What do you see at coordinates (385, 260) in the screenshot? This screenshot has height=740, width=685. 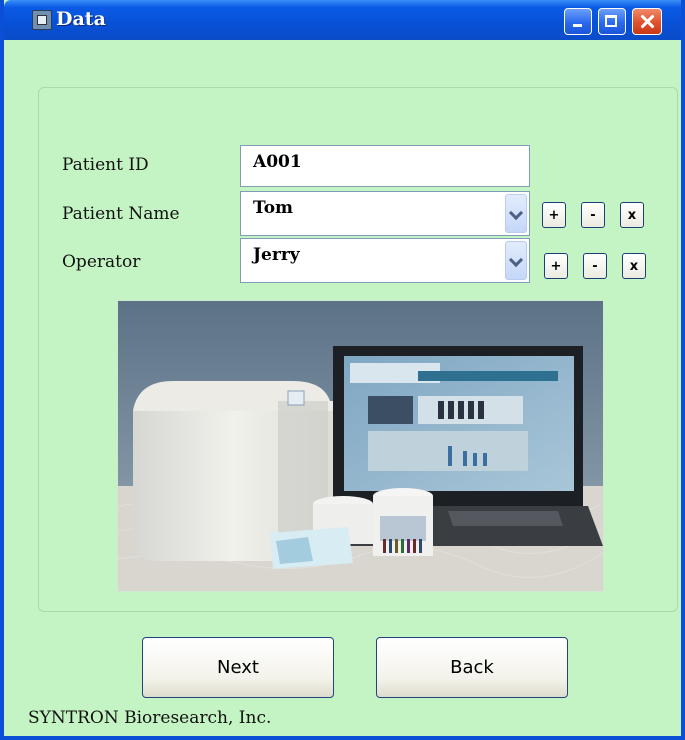 I see `operator-select: Jerry` at bounding box center [385, 260].